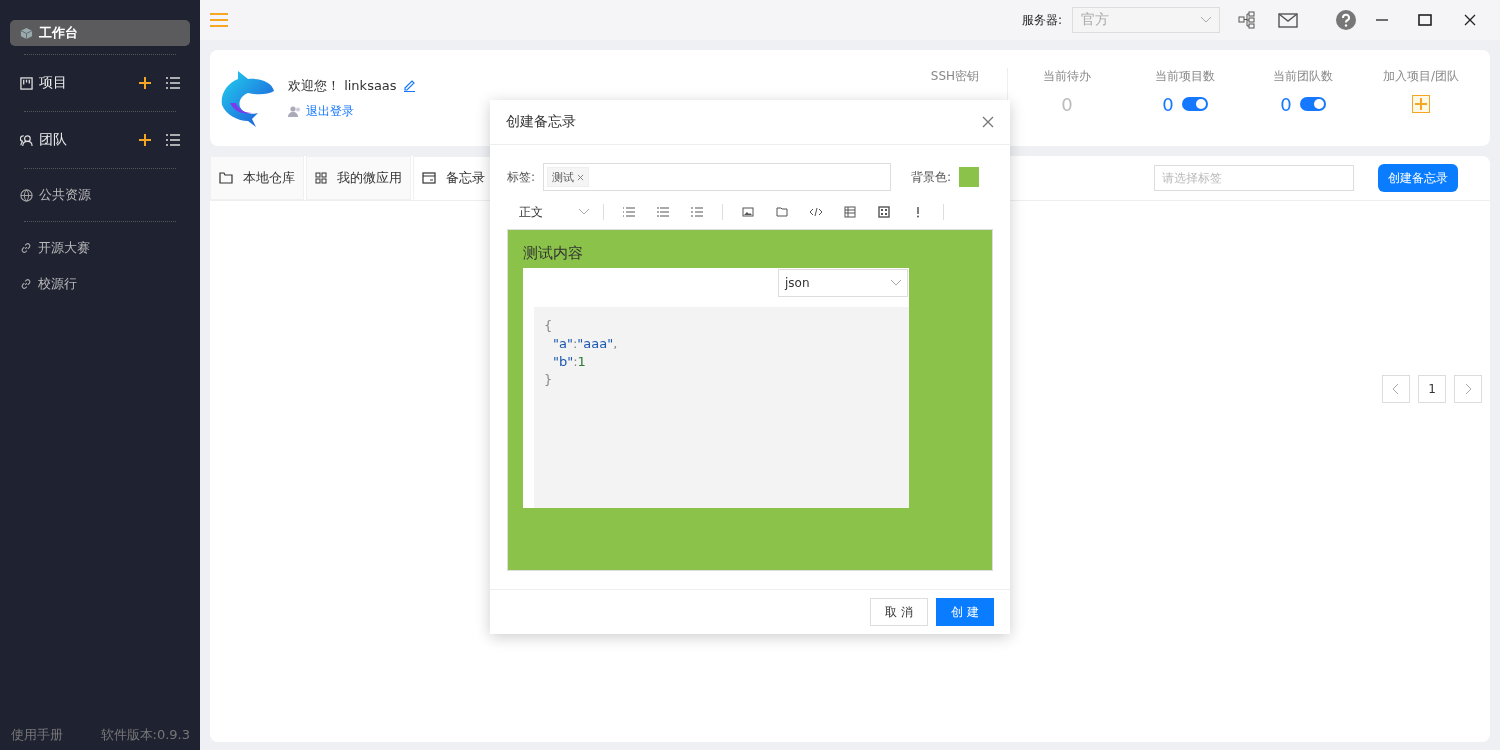 Image resolution: width=1500 pixels, height=750 pixels. I want to click on page-button: 1, so click(1432, 389).